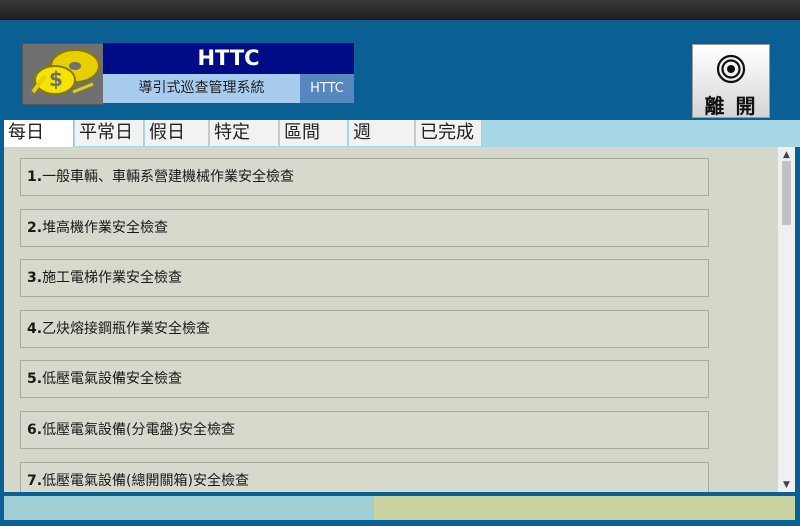  What do you see at coordinates (189, 508) in the screenshot?
I see `footer-left-panel` at bounding box center [189, 508].